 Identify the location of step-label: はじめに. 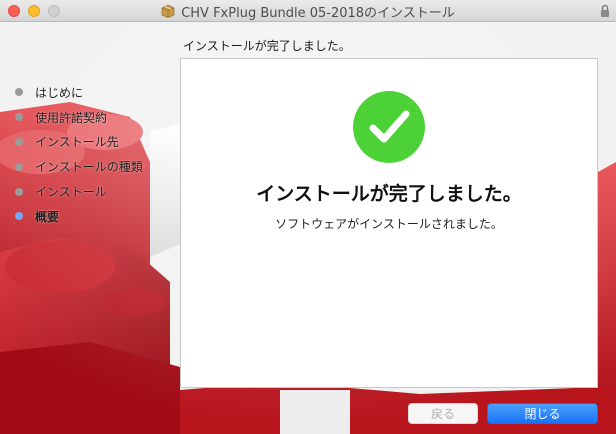
(59, 92).